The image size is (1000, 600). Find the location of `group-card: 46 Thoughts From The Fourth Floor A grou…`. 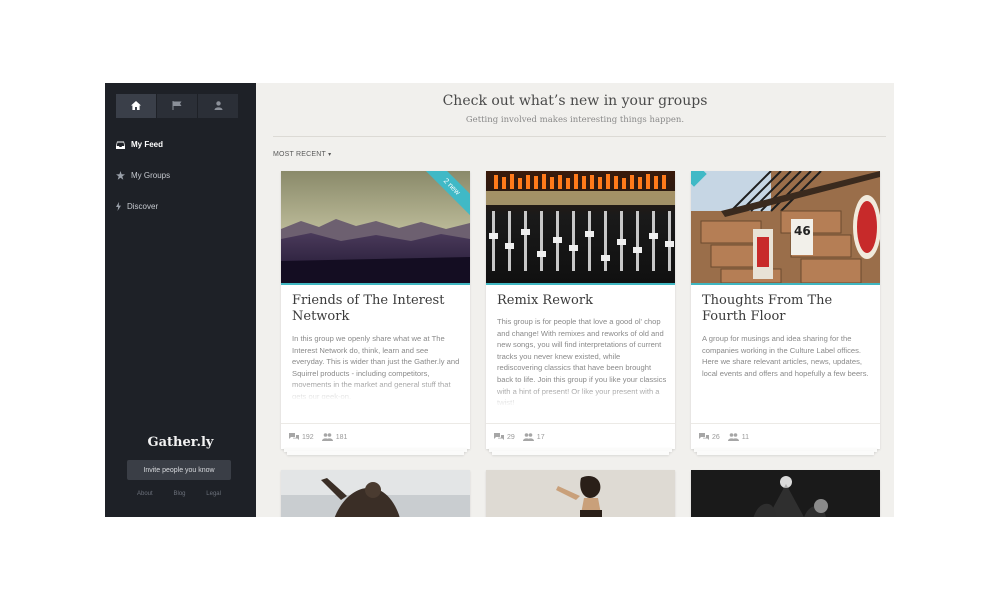

group-card: 46 Thoughts From The Fourth Floor A grou… is located at coordinates (785, 313).